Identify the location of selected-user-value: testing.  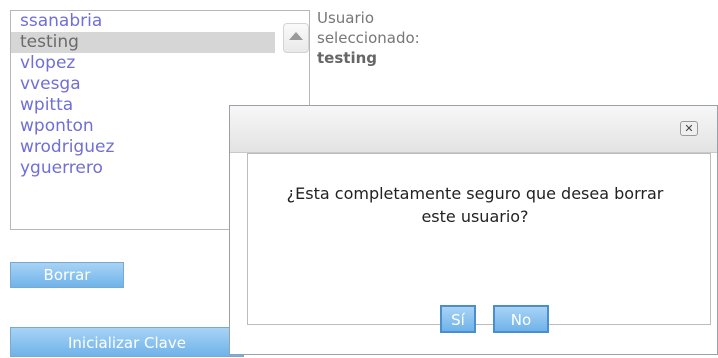
(347, 58).